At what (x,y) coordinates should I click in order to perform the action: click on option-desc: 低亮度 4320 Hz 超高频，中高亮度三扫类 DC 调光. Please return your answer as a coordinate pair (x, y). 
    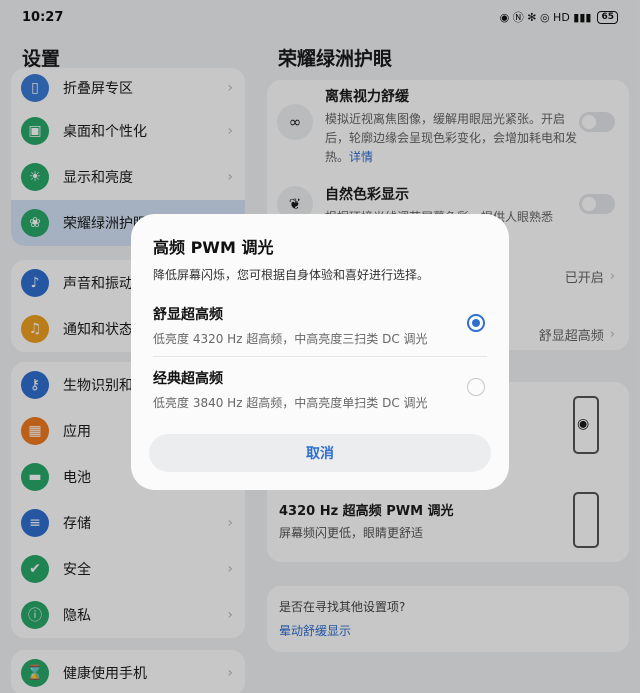
    Looking at the image, I should click on (290, 339).